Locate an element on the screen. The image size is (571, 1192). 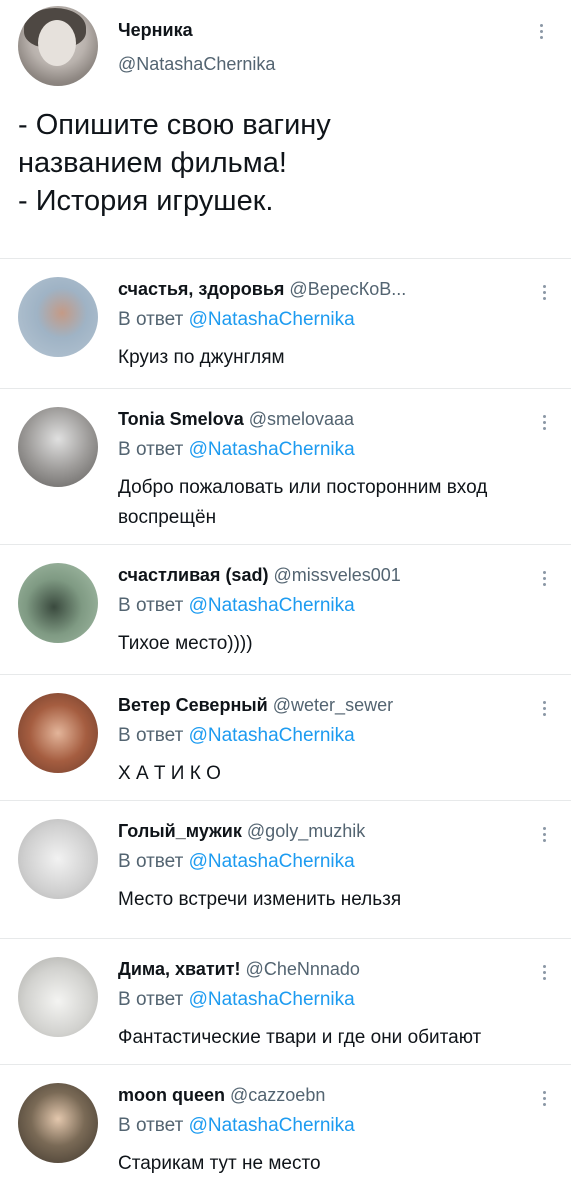
reply-author-handle: @smelovaaa is located at coordinates (301, 419).